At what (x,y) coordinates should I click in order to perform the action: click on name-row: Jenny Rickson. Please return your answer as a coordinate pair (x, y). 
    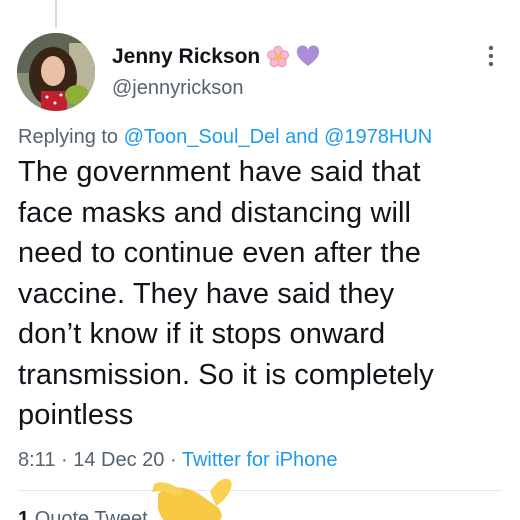
    Looking at the image, I should click on (216, 57).